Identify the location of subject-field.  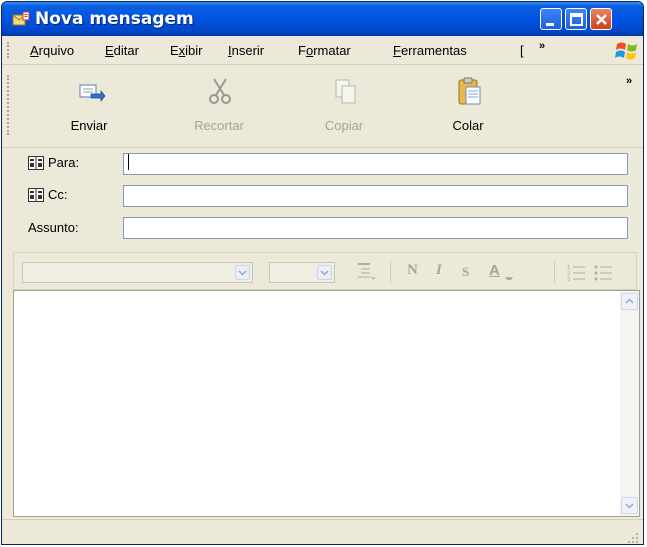
(375, 228).